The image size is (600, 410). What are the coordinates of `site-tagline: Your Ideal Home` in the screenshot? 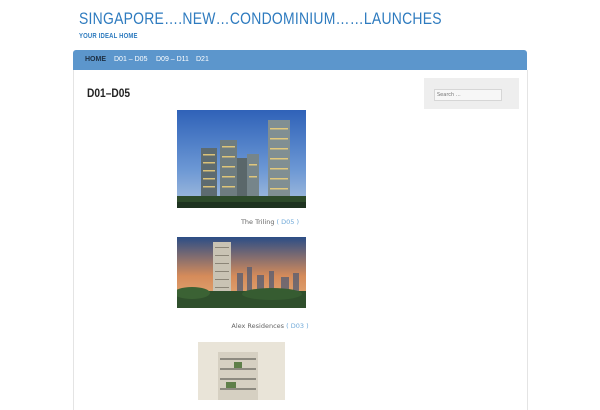 It's located at (108, 36).